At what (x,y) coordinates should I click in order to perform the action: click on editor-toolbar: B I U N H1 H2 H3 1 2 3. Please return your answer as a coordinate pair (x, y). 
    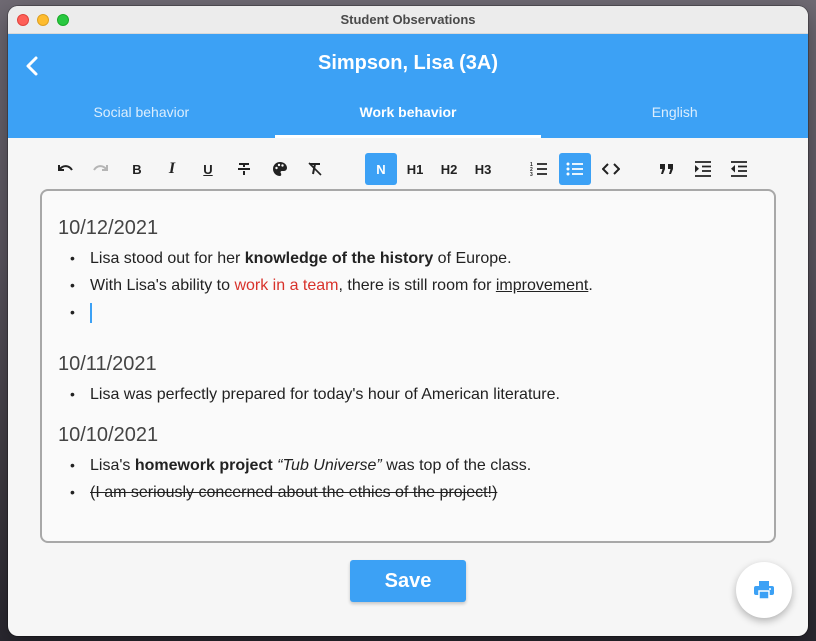
    Looking at the image, I should click on (408, 169).